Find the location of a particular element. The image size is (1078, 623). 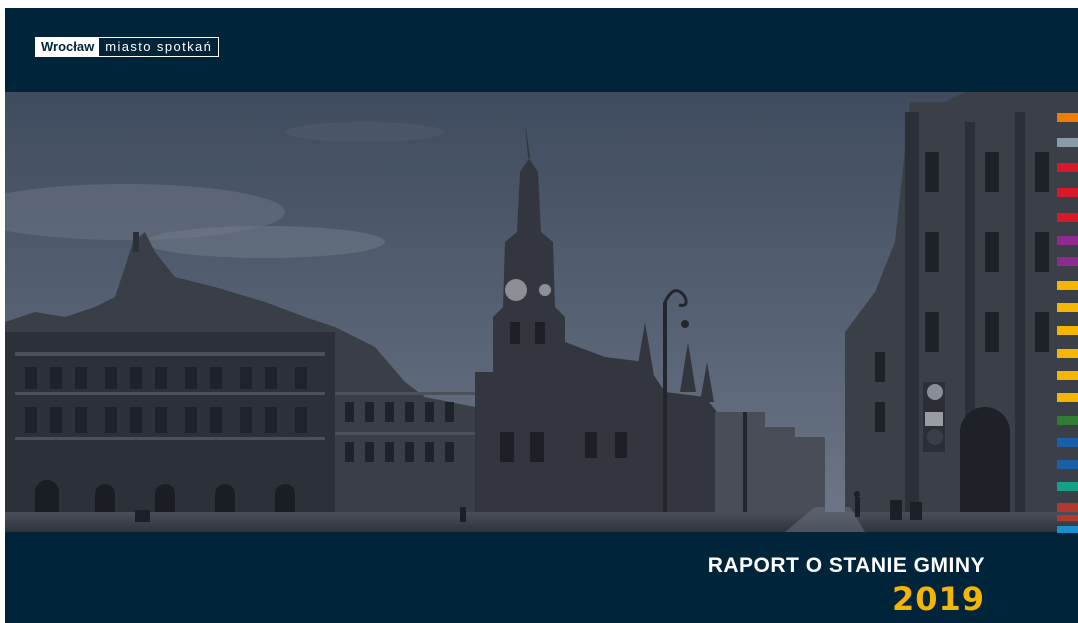

wroclaw-logo: Wrocław miasto spotkań is located at coordinates (127, 47).